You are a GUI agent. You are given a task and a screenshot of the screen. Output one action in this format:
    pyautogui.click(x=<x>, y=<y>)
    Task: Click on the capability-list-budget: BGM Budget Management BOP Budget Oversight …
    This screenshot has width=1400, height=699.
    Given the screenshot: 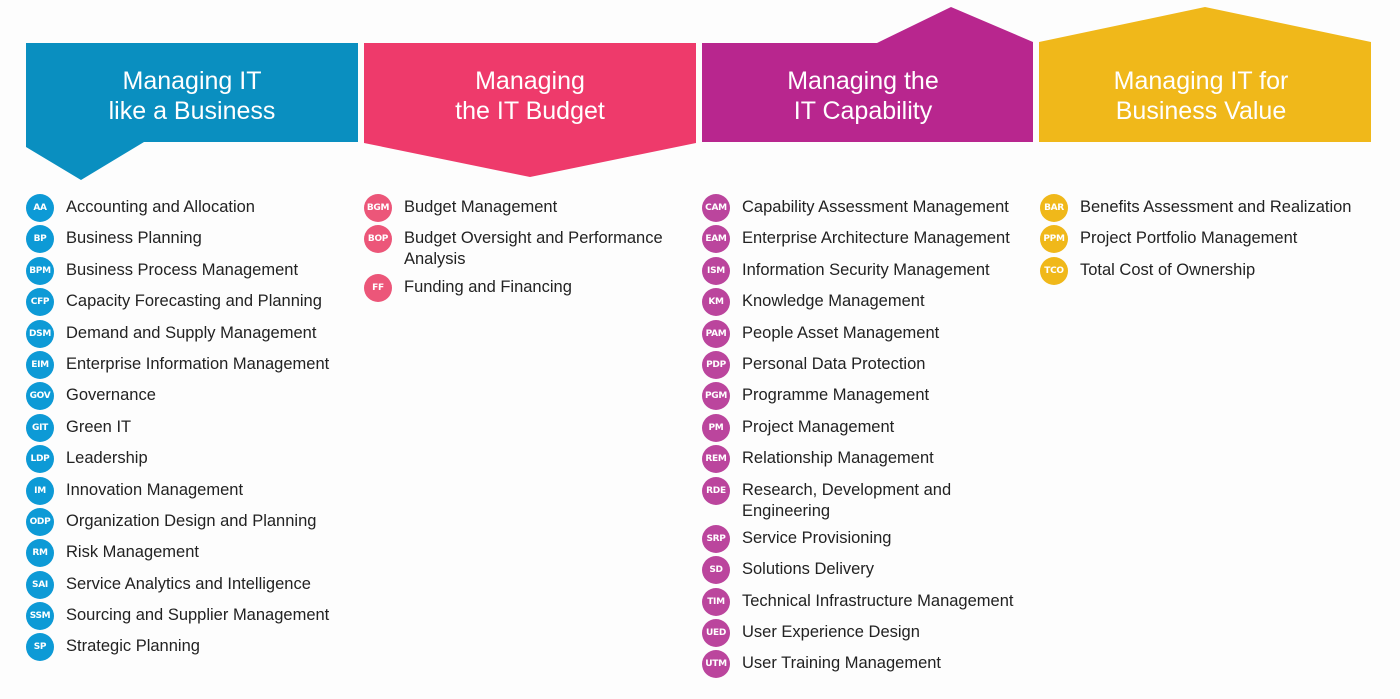 What is the action you would take?
    pyautogui.click(x=514, y=249)
    